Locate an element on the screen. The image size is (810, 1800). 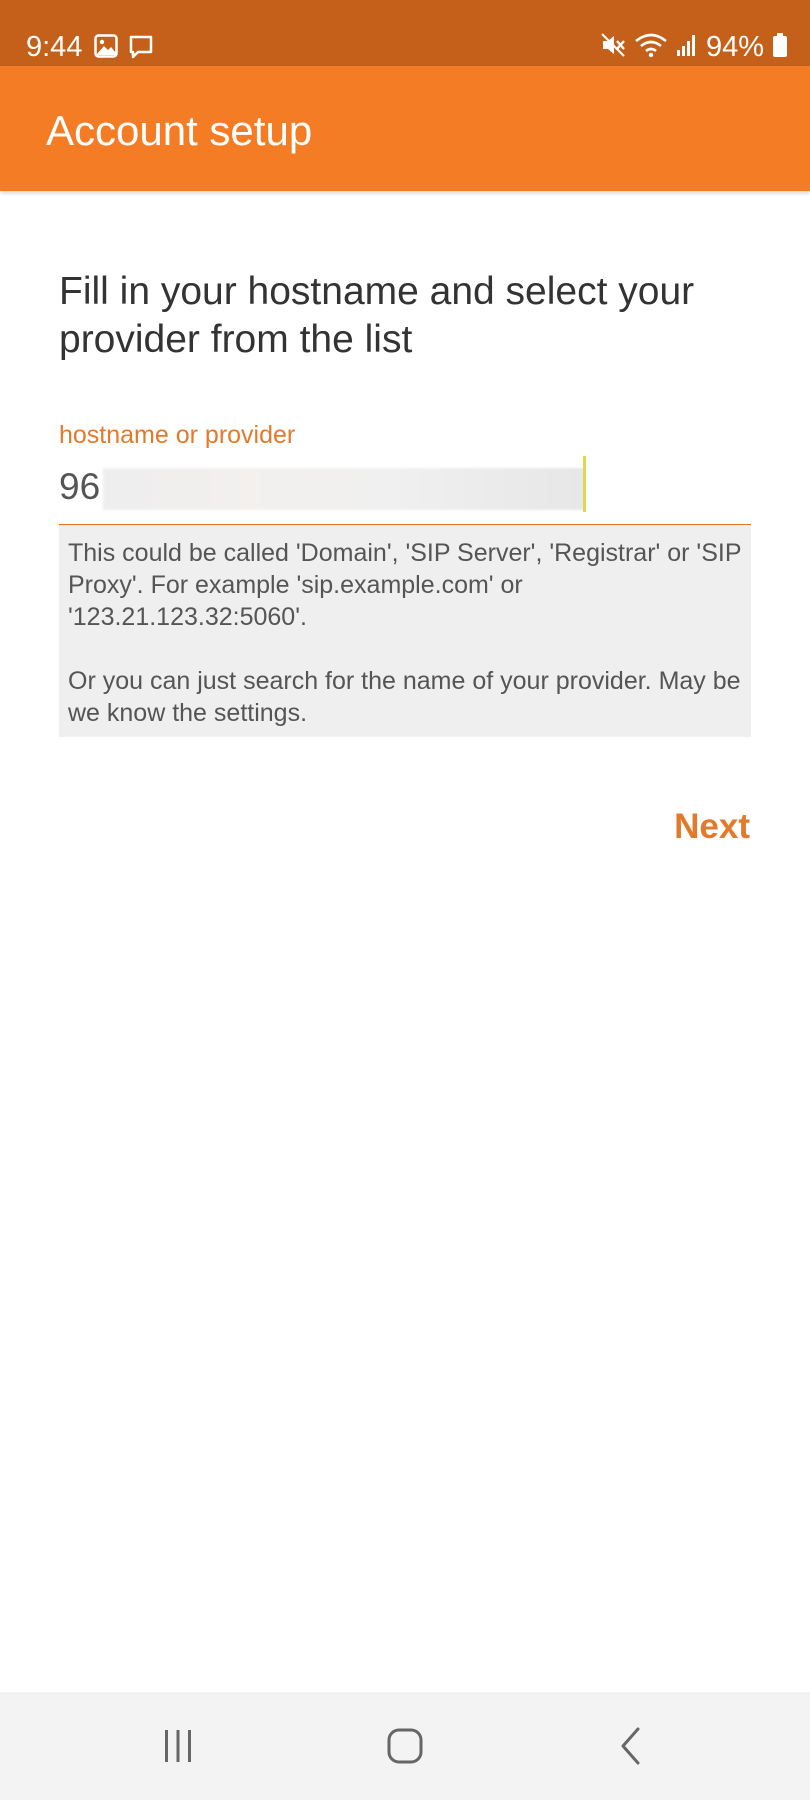
status-notification-icons is located at coordinates (124, 49).